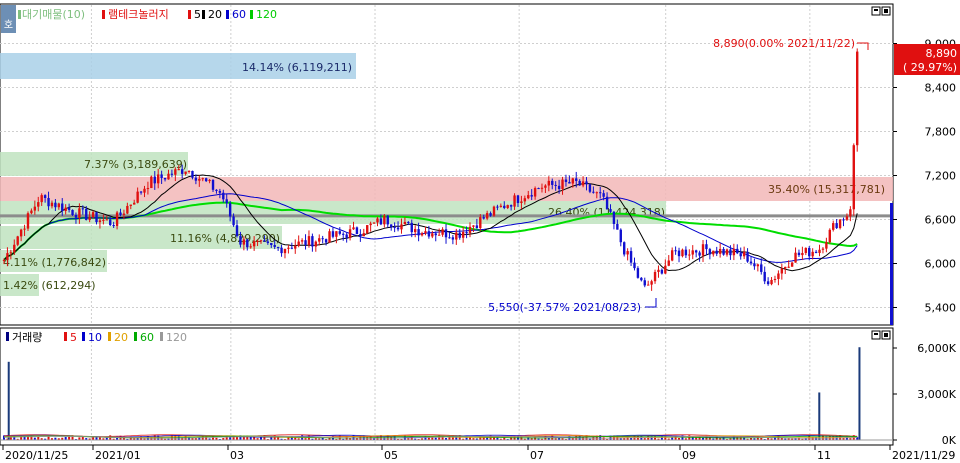 The image size is (960, 463). I want to click on top-legend: 대기매물(10) 램테크놀러지 5 20 60 120, so click(147, 14).